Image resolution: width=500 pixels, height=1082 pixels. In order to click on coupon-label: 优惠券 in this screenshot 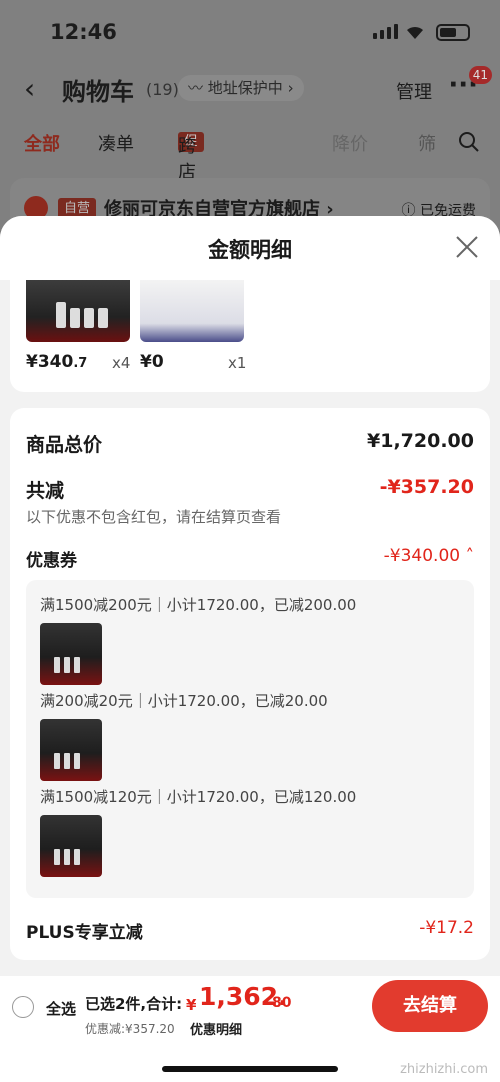, I will do `click(51, 561)`.